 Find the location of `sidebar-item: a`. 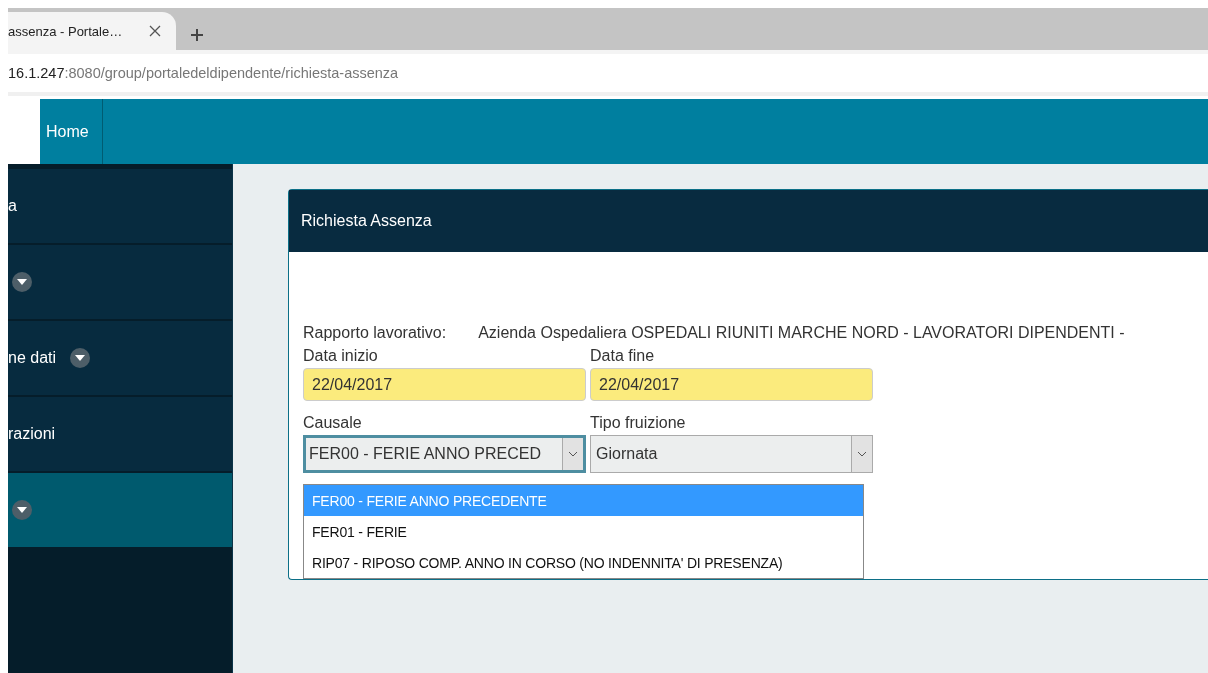

sidebar-item: a is located at coordinates (120, 206).